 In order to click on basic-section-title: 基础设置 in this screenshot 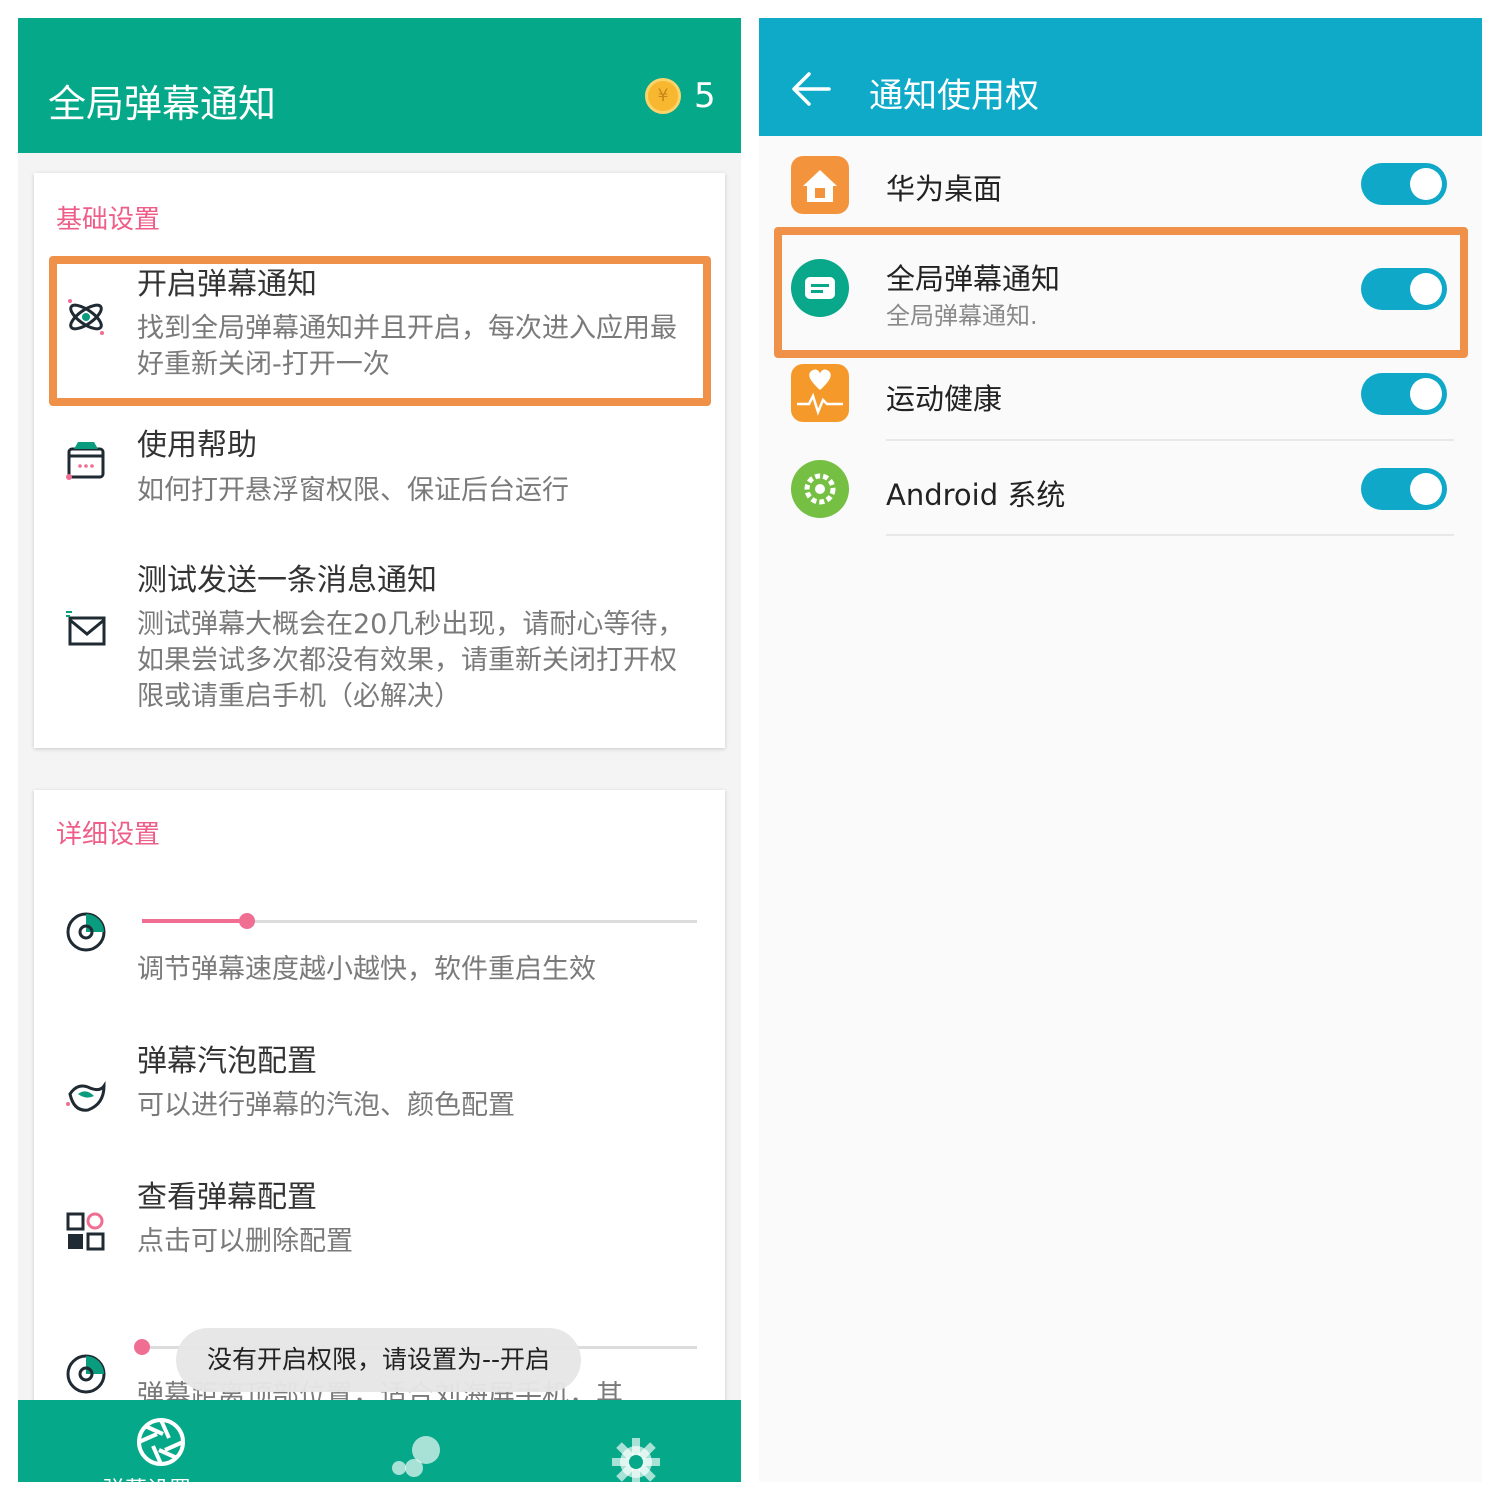, I will do `click(108, 220)`.